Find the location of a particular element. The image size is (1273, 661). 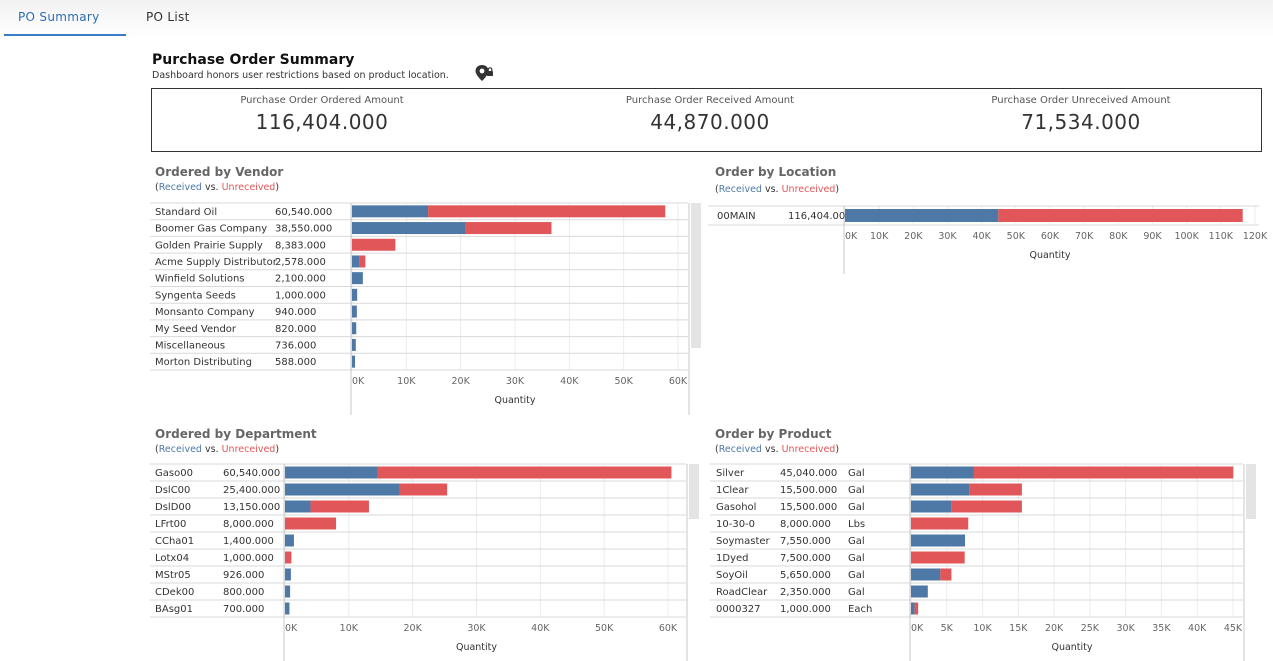

category-label: Monsanto Company is located at coordinates (205, 312).